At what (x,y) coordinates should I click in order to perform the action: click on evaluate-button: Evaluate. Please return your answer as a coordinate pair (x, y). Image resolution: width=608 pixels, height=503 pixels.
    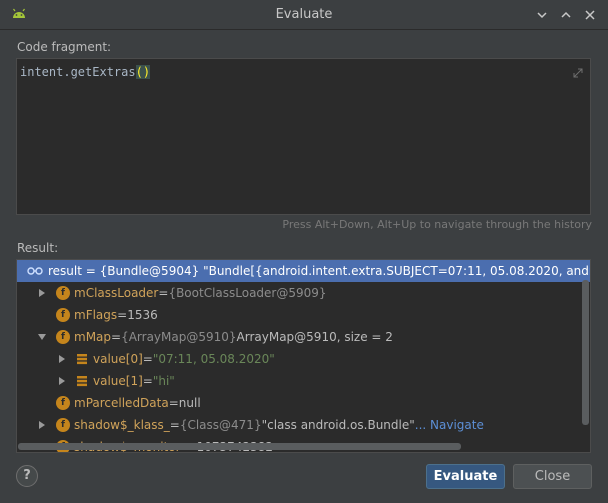
    Looking at the image, I should click on (465, 476).